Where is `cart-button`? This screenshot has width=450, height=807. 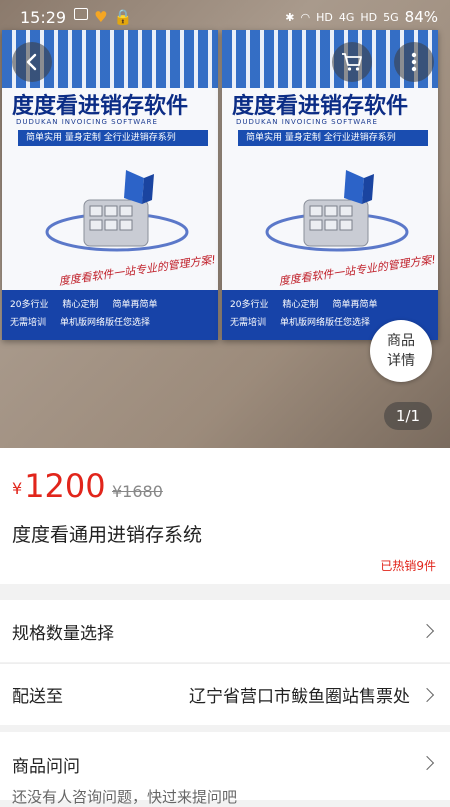 cart-button is located at coordinates (352, 62).